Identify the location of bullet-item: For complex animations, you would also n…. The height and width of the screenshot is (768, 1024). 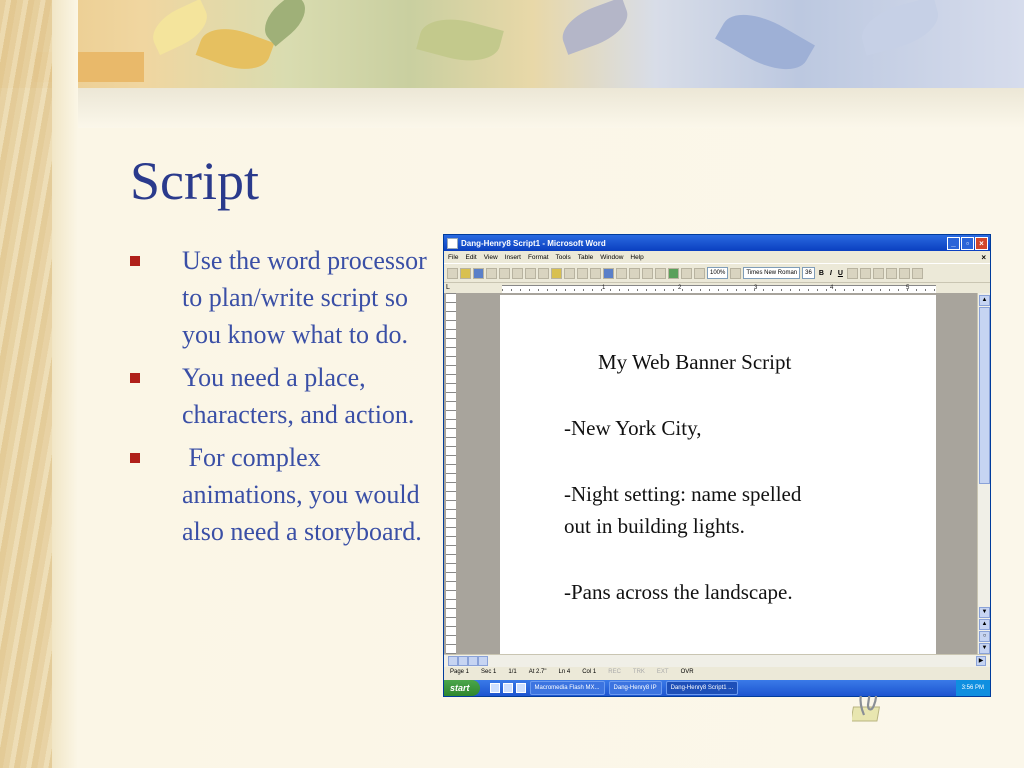
(280, 494).